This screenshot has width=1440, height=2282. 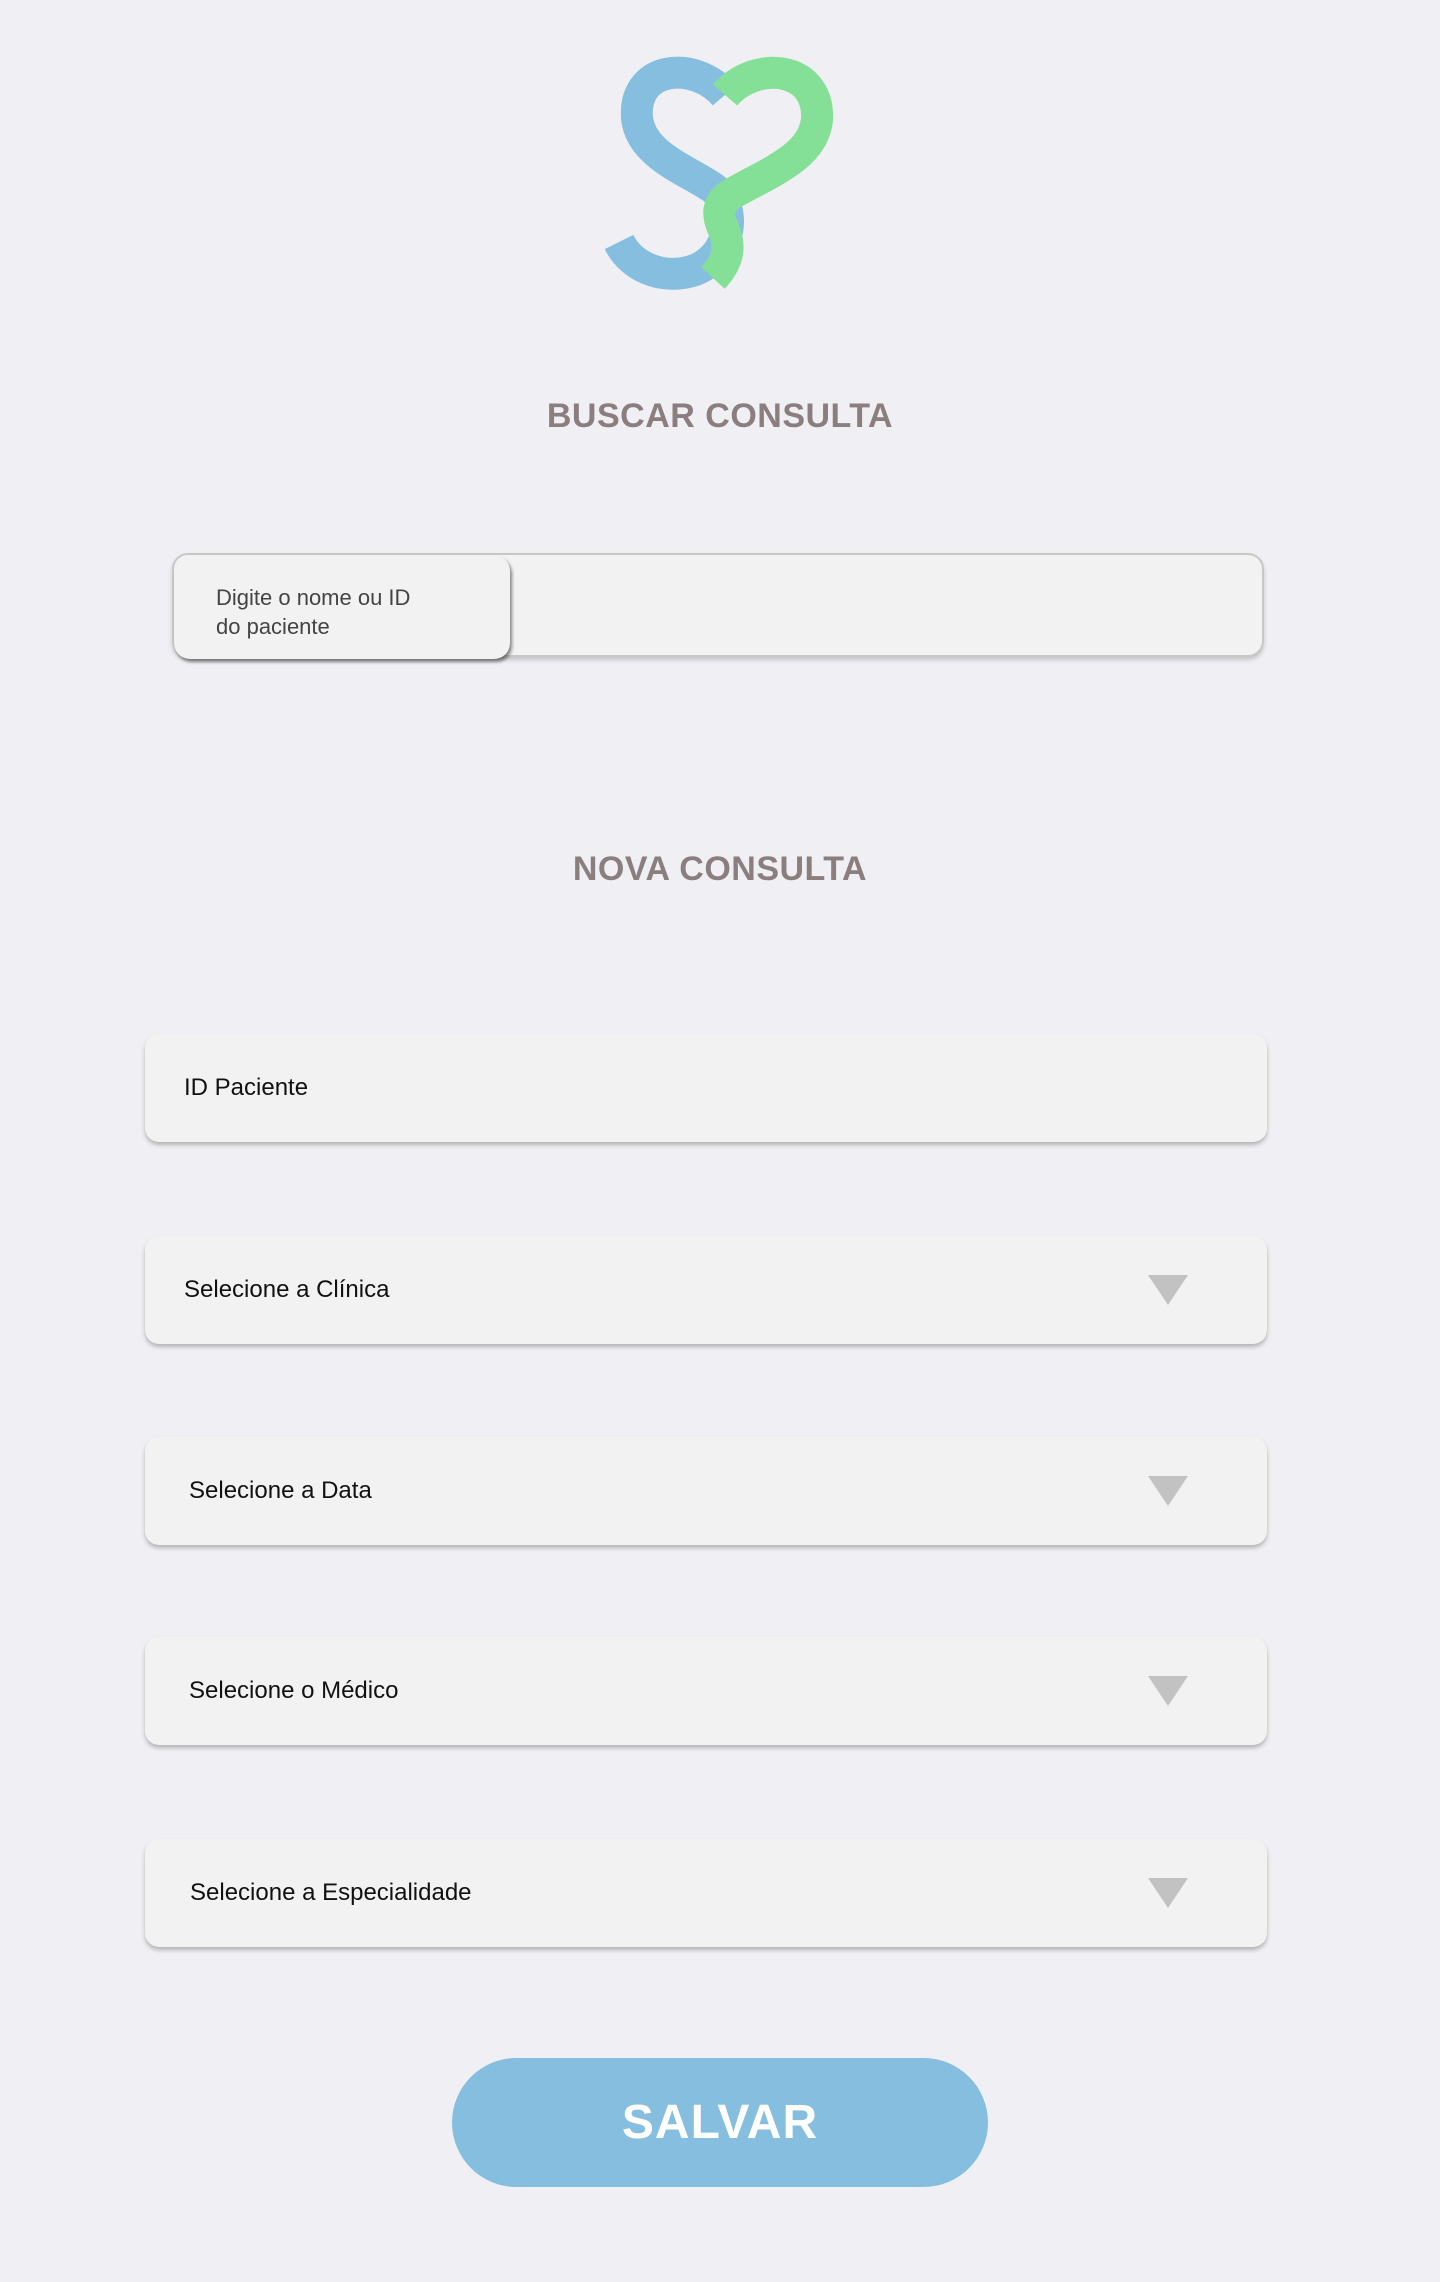 I want to click on patient-id-label: ID Paciente, so click(x=246, y=1087).